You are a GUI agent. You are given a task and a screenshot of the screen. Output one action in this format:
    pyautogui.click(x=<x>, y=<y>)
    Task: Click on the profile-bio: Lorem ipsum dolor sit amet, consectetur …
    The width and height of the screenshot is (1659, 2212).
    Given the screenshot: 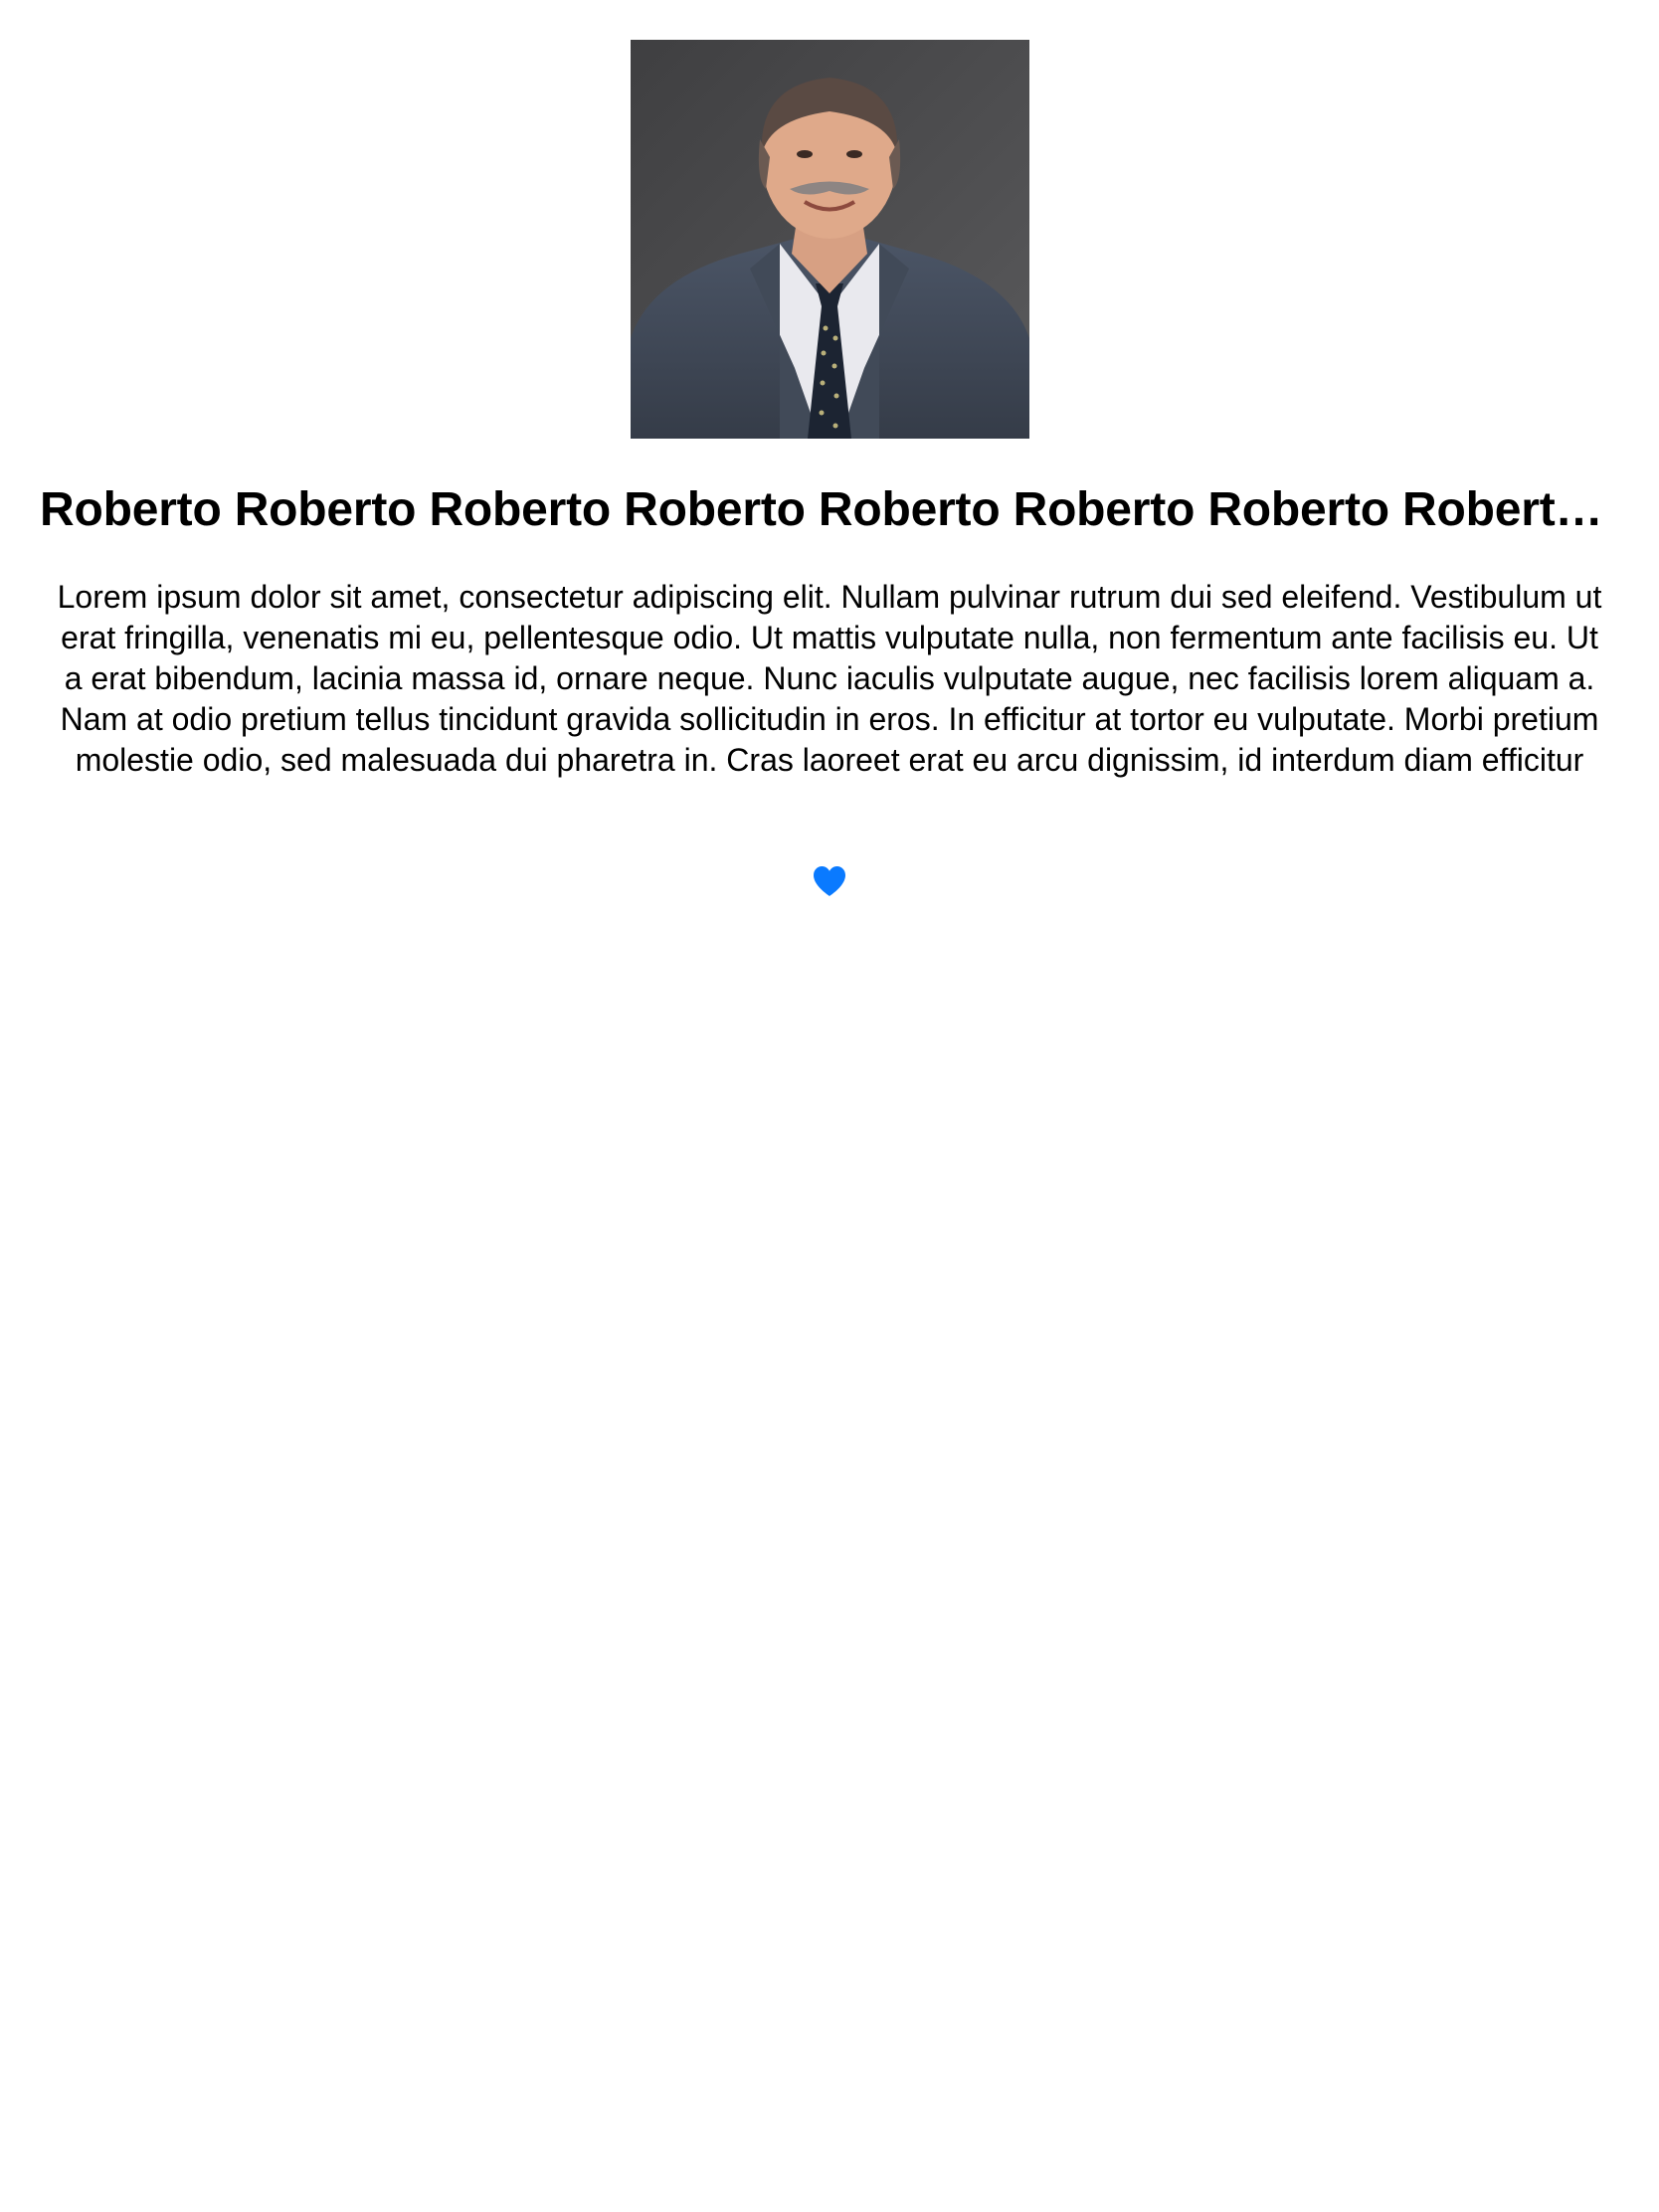 What is the action you would take?
    pyautogui.click(x=829, y=678)
    